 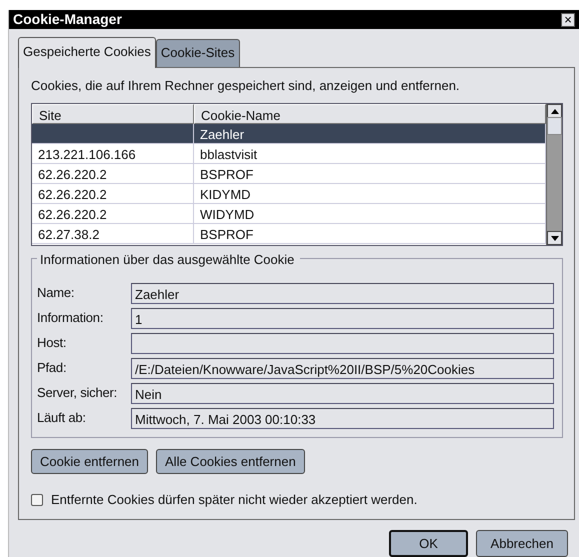 I want to click on up-arrow-icon, so click(x=554, y=111).